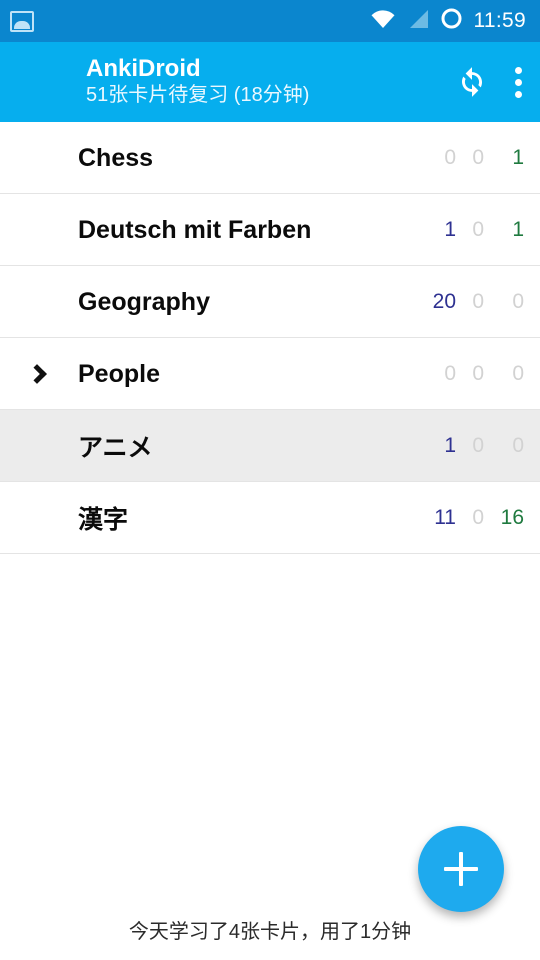 Image resolution: width=540 pixels, height=960 pixels. Describe the element at coordinates (270, 158) in the screenshot. I see `deck-row: Chess 0 0 1` at that location.